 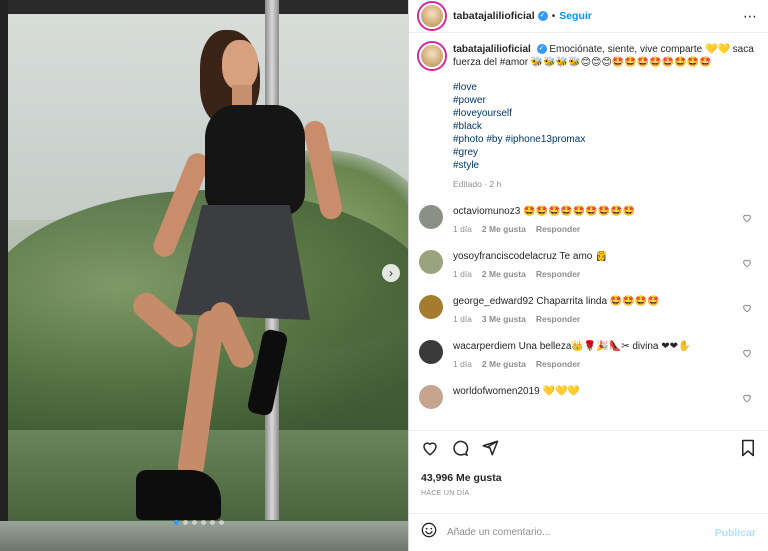 I want to click on hashtag-link: #style, so click(x=605, y=165).